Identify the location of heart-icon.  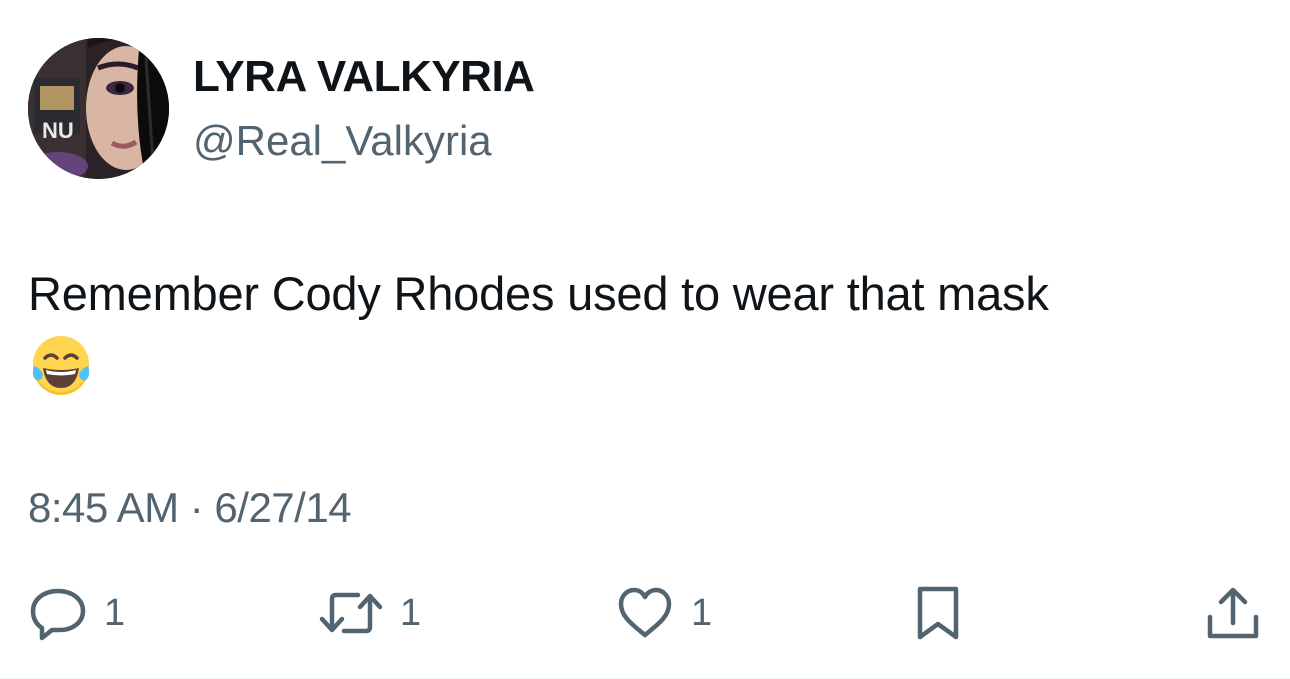
(645, 612).